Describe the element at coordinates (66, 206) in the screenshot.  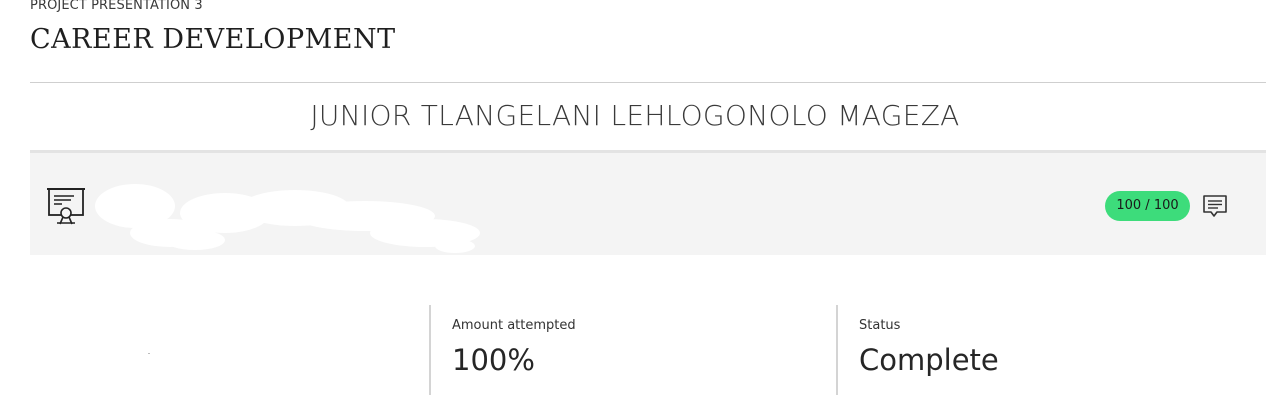
I see `certificate-presentation-icon` at that location.